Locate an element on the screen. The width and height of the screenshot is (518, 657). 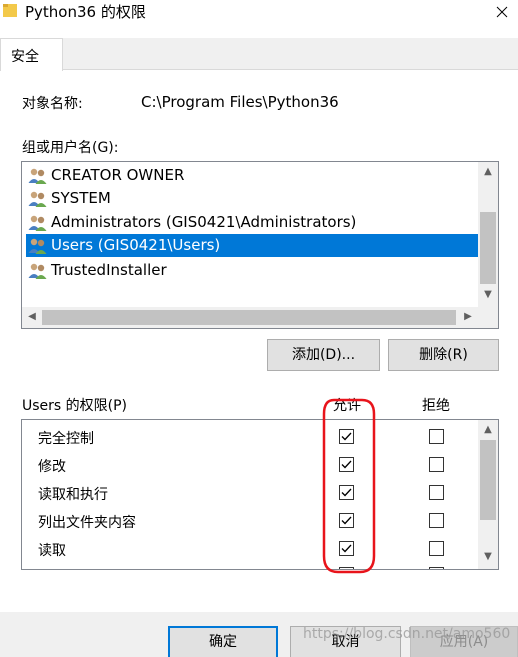
permission-name: 读取 is located at coordinates (52, 551).